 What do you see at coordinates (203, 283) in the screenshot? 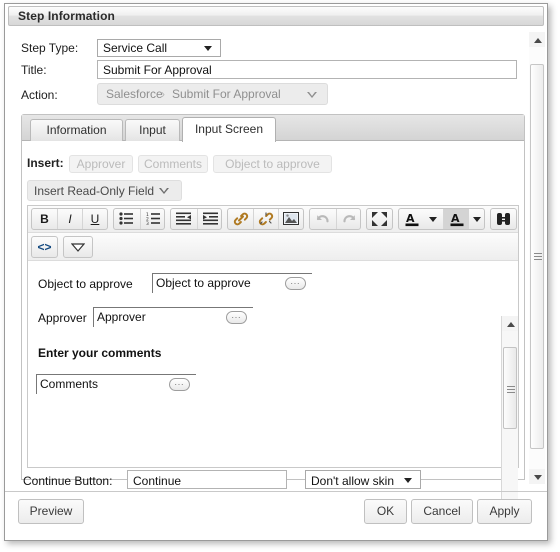
I see `field-value: Object to approve` at bounding box center [203, 283].